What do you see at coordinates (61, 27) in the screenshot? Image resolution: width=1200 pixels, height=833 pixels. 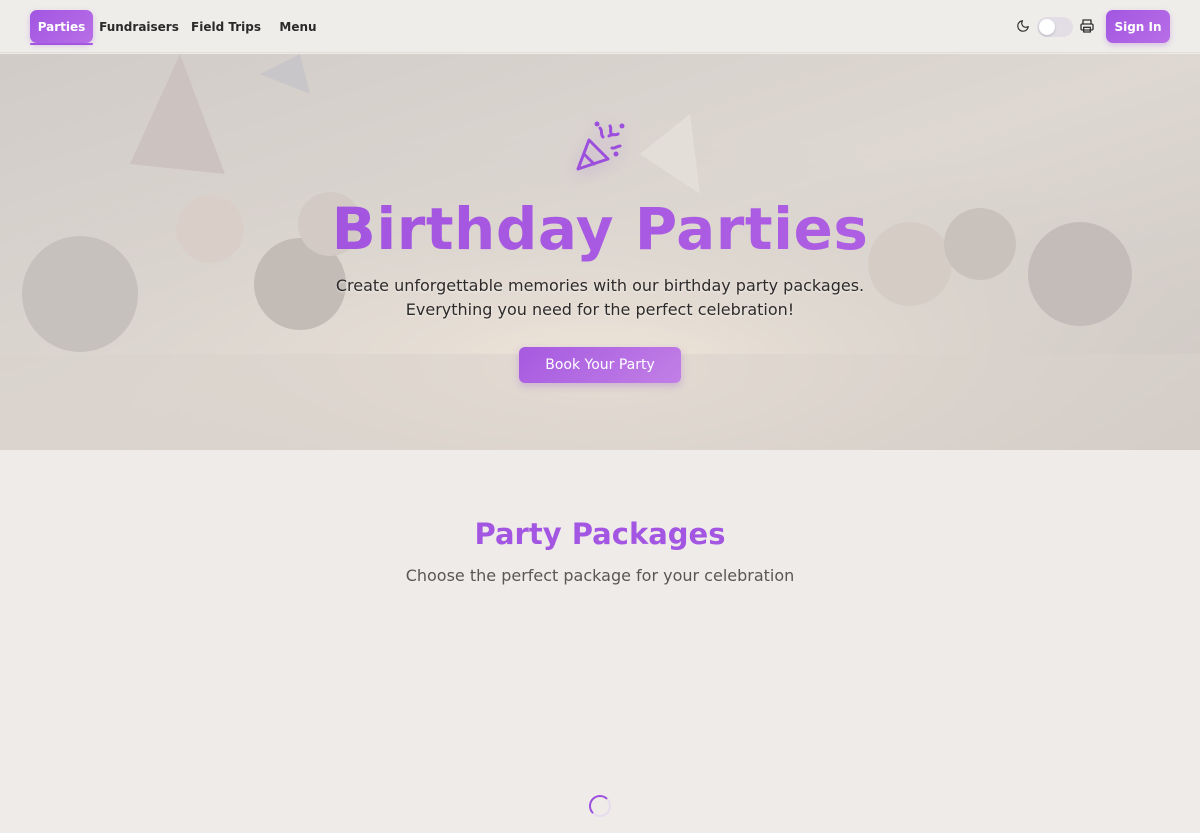 I see `nav-item-parties: Parties` at bounding box center [61, 27].